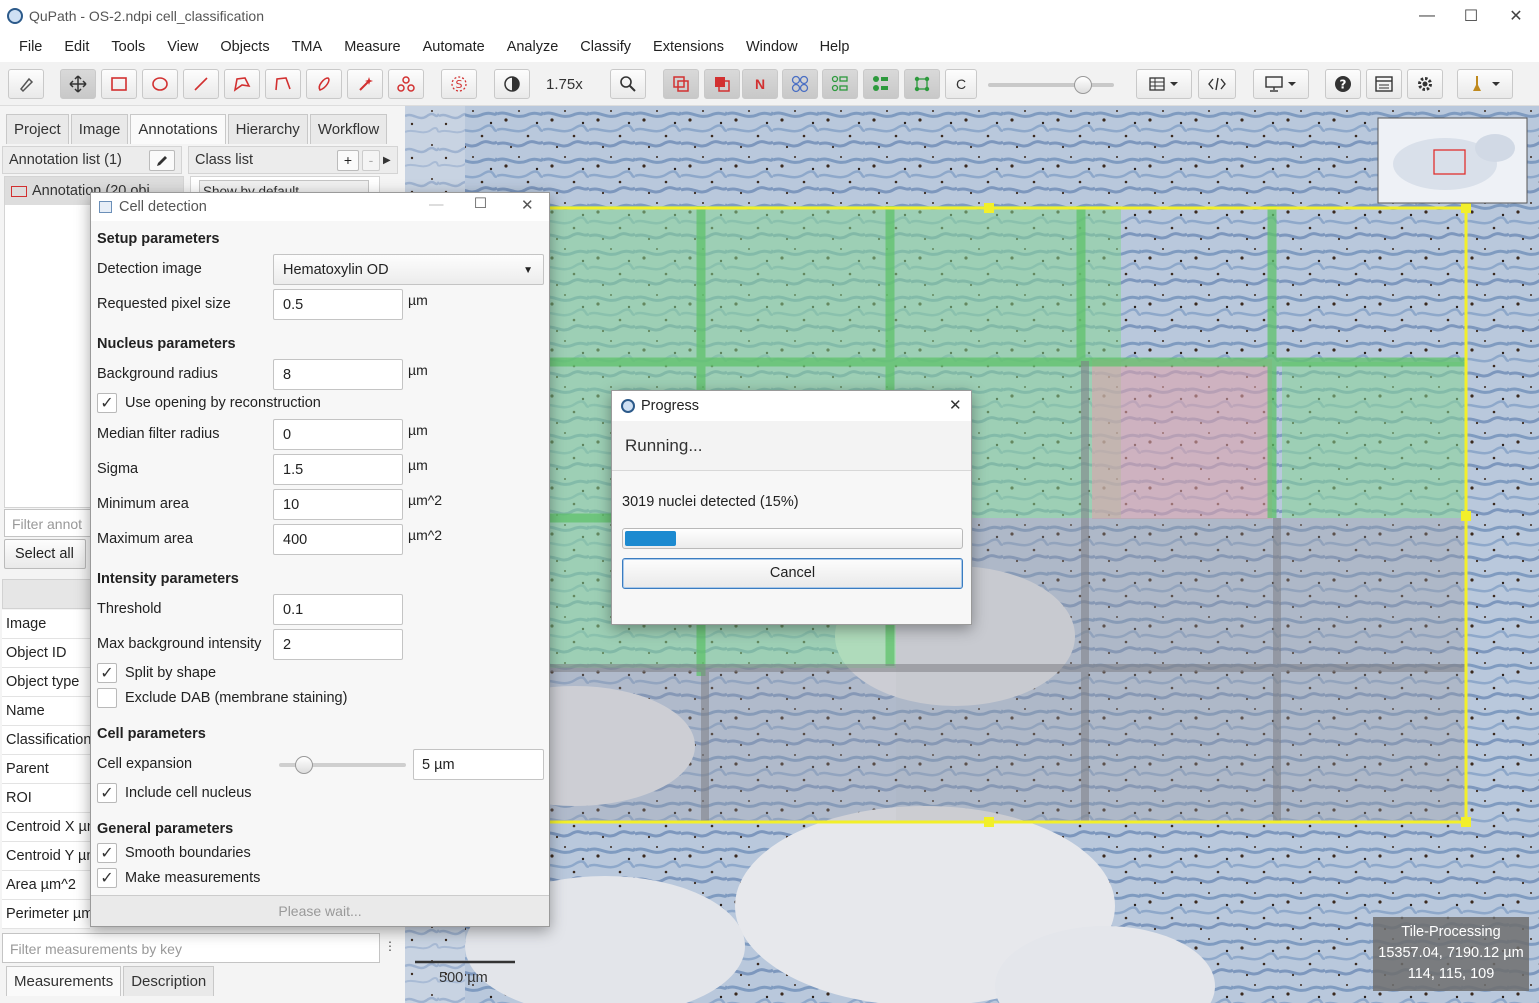  What do you see at coordinates (338, 539) in the screenshot?
I see `maximum-area-input: 400` at bounding box center [338, 539].